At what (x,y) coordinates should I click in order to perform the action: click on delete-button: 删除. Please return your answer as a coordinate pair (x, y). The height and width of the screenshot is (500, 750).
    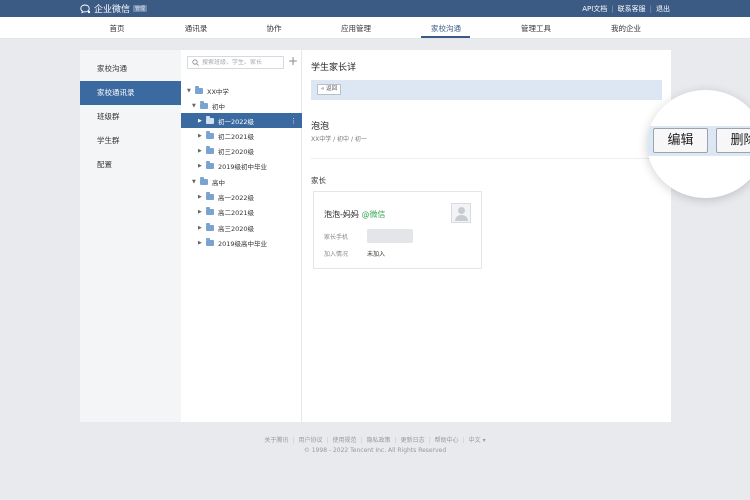
    Looking at the image, I should click on (733, 140).